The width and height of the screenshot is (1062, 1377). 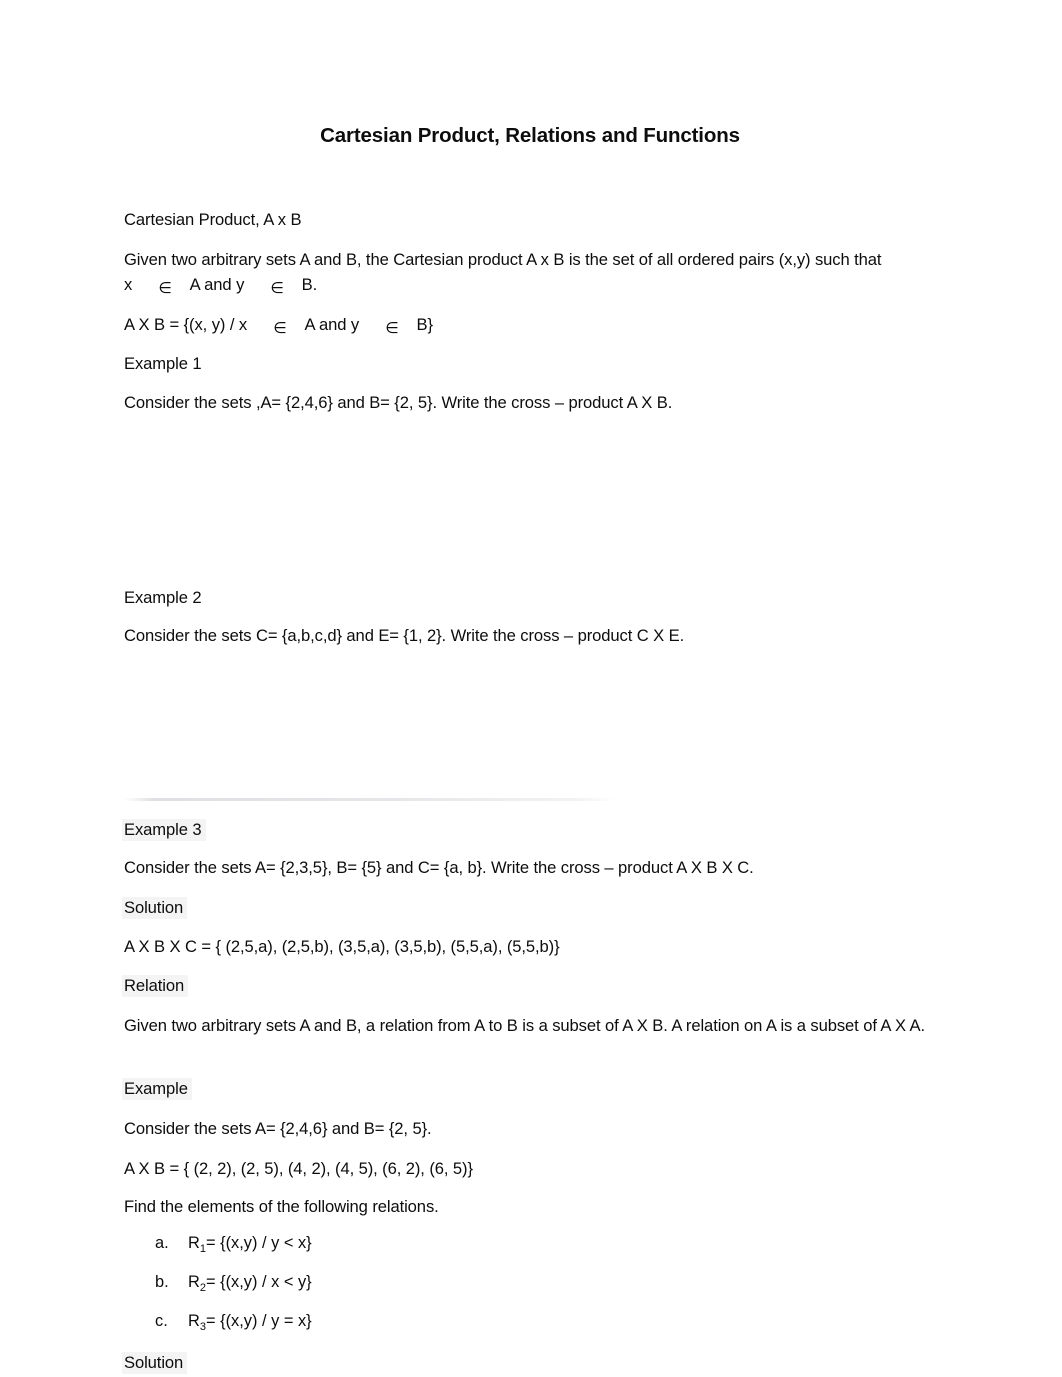 I want to click on cartesian-set-builder-notation: A X B = {(x, y) / x ∈ A and y ∈ B}, so click(x=530, y=325).